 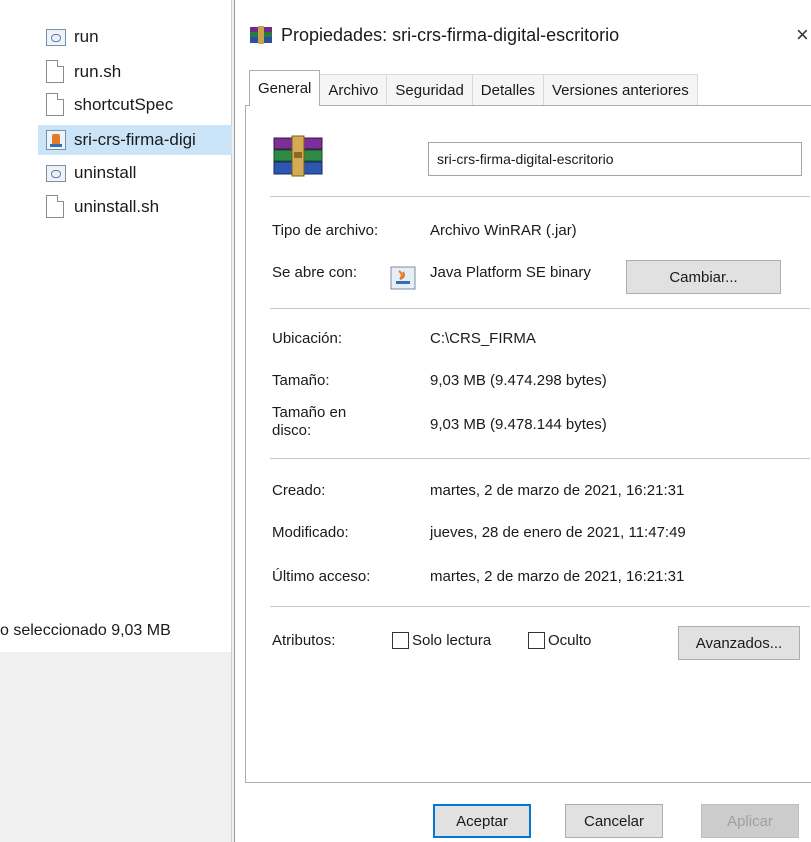 What do you see at coordinates (557, 490) in the screenshot?
I see `created-value: martes, 2 de marzo de 2021, 16:21:31` at bounding box center [557, 490].